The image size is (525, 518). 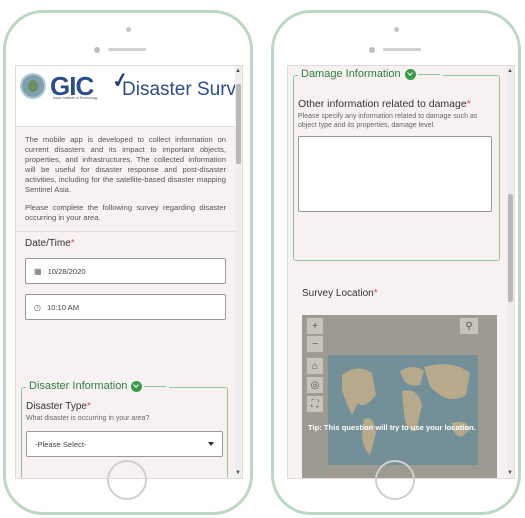 I want to click on survey-location-label: Survey Location*, so click(x=340, y=293).